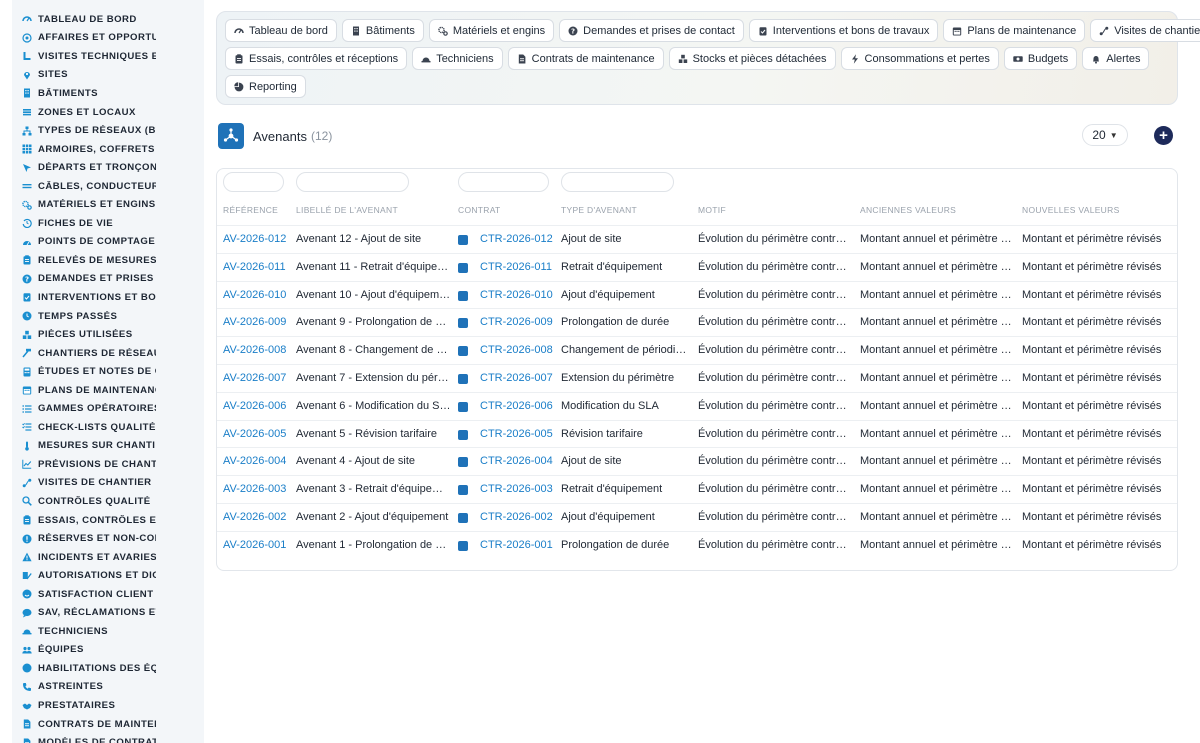 The width and height of the screenshot is (1200, 743). Describe the element at coordinates (258, 518) in the screenshot. I see `cell-reference: AV-2026-002` at that location.